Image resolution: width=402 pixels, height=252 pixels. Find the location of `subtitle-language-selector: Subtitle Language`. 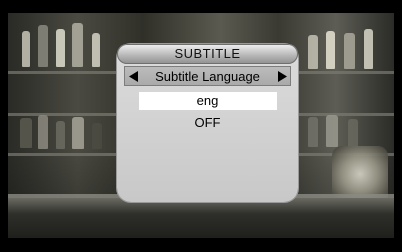

subtitle-language-selector: Subtitle Language is located at coordinates (207, 76).